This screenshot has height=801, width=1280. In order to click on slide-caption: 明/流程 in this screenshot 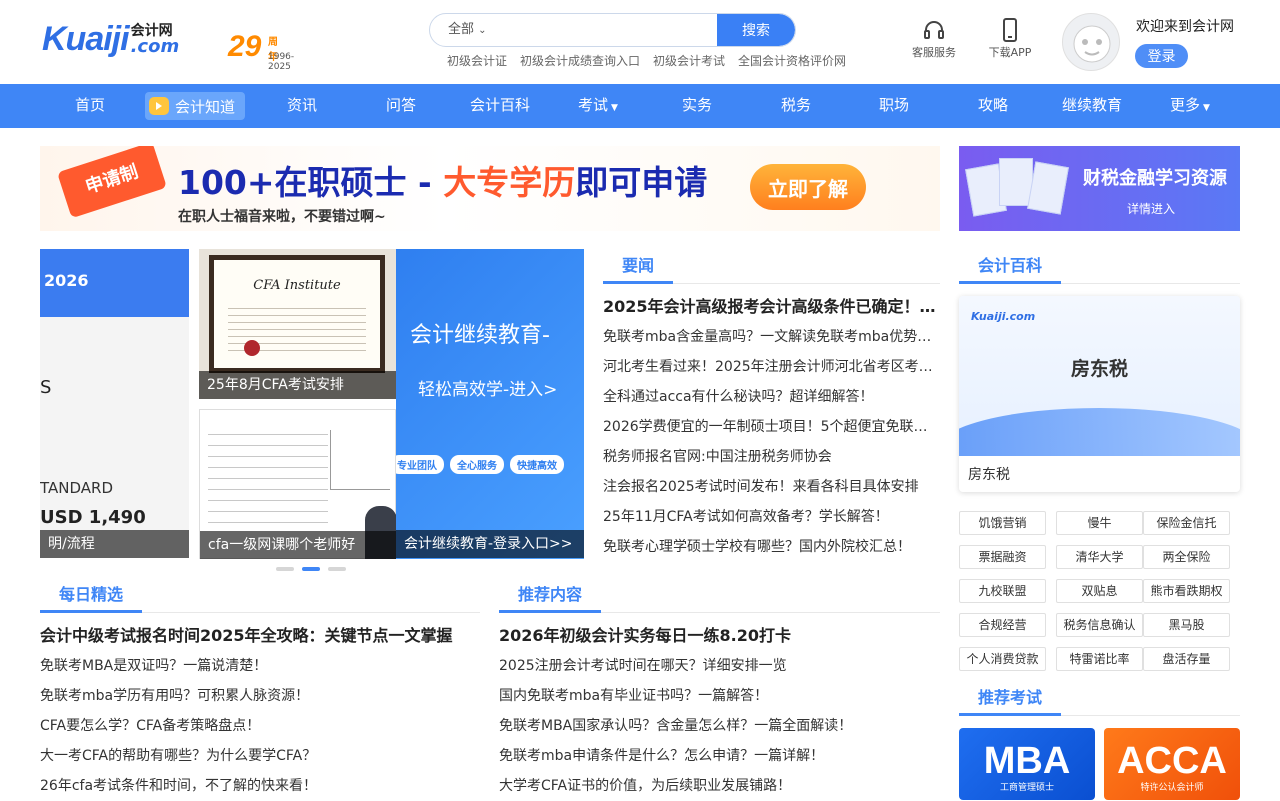, I will do `click(114, 544)`.